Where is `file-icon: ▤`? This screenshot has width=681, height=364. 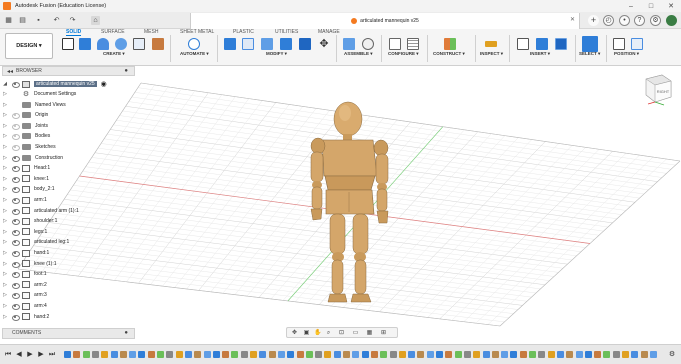
file-icon: ▤ is located at coordinates (22, 20).